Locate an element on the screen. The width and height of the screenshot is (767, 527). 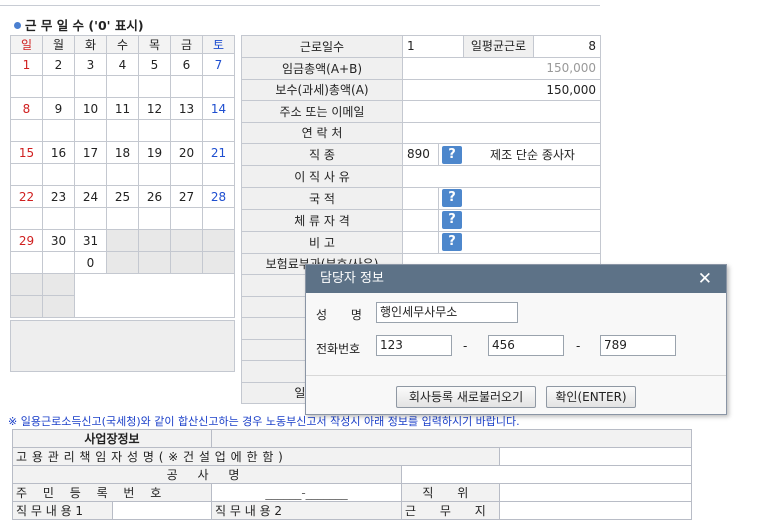
note-help-button: ? is located at coordinates (452, 242).